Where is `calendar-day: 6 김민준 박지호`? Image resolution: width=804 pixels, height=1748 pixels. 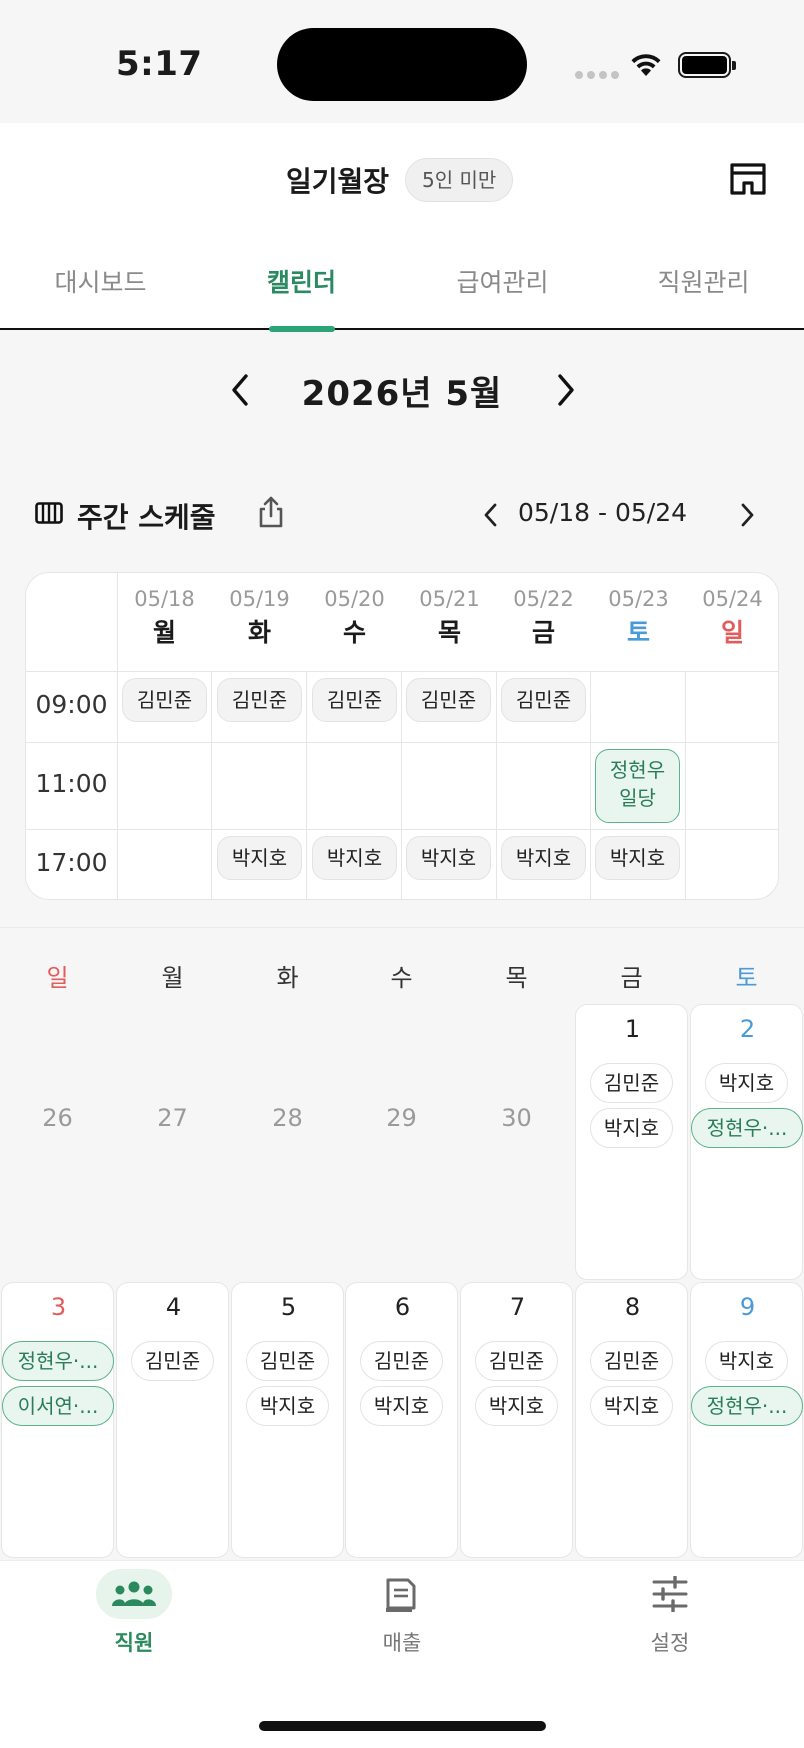 calendar-day: 6 김민준 박지호 is located at coordinates (401, 1420).